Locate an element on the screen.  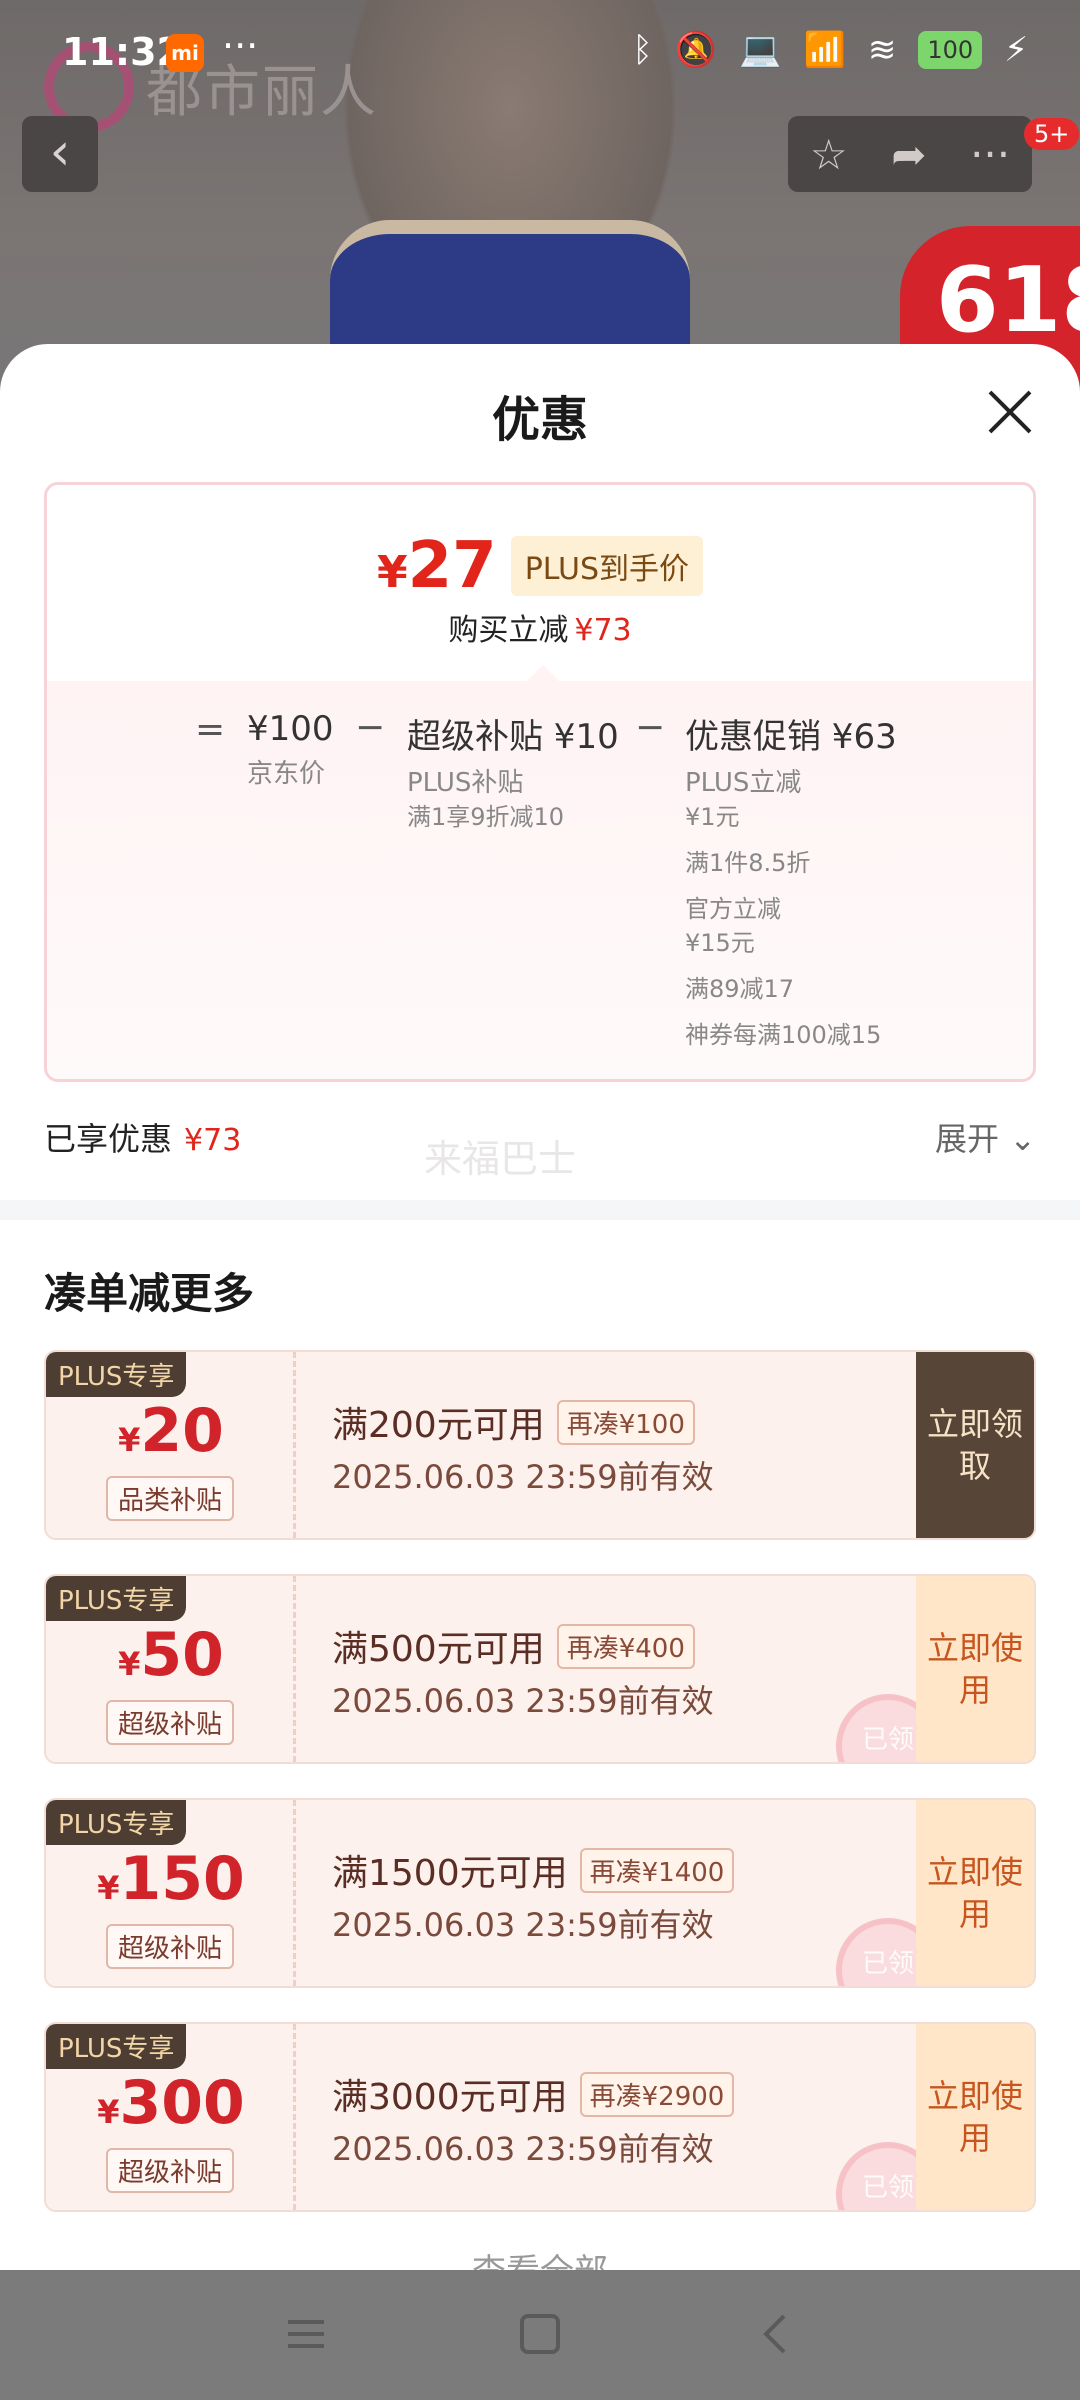
mi-app-icon: mi is located at coordinates (185, 53).